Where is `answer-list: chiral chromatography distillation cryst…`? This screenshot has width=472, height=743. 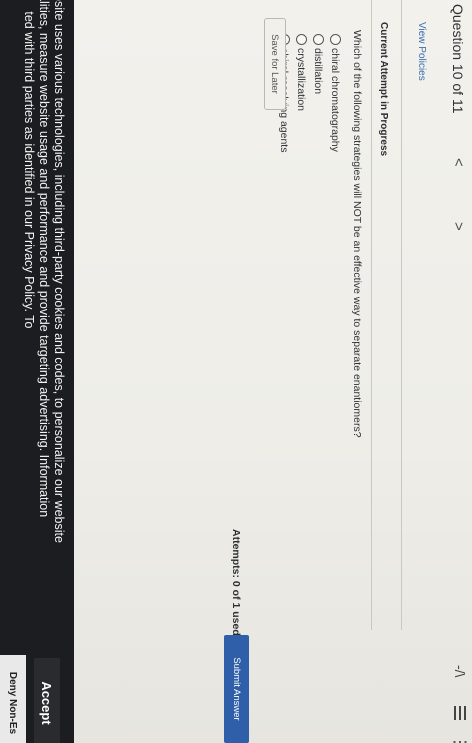 answer-list: chiral chromatography distillation cryst… is located at coordinates (310, 93).